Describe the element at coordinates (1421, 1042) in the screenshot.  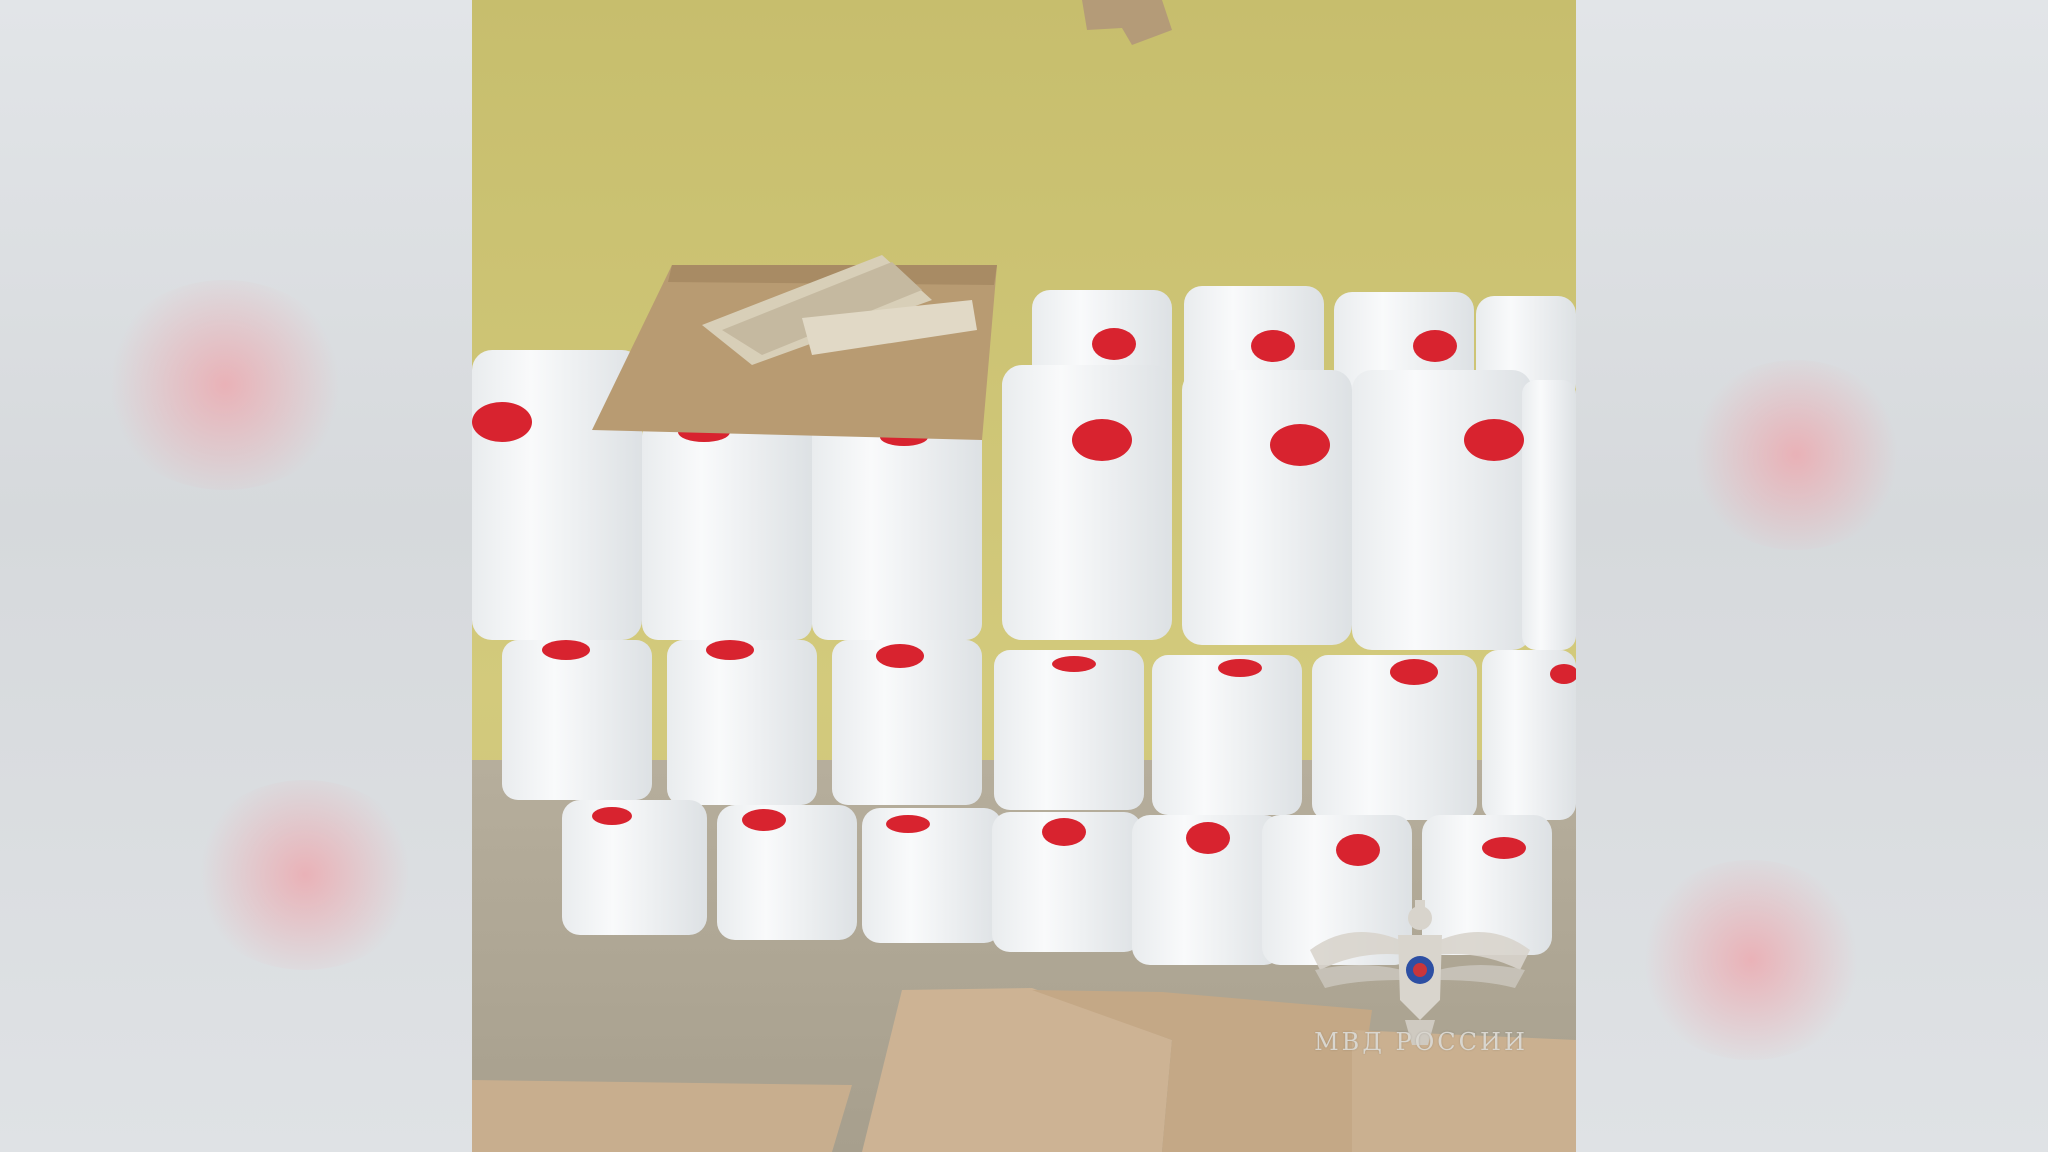
I see `watermark-text: МВД РОССИИ` at that location.